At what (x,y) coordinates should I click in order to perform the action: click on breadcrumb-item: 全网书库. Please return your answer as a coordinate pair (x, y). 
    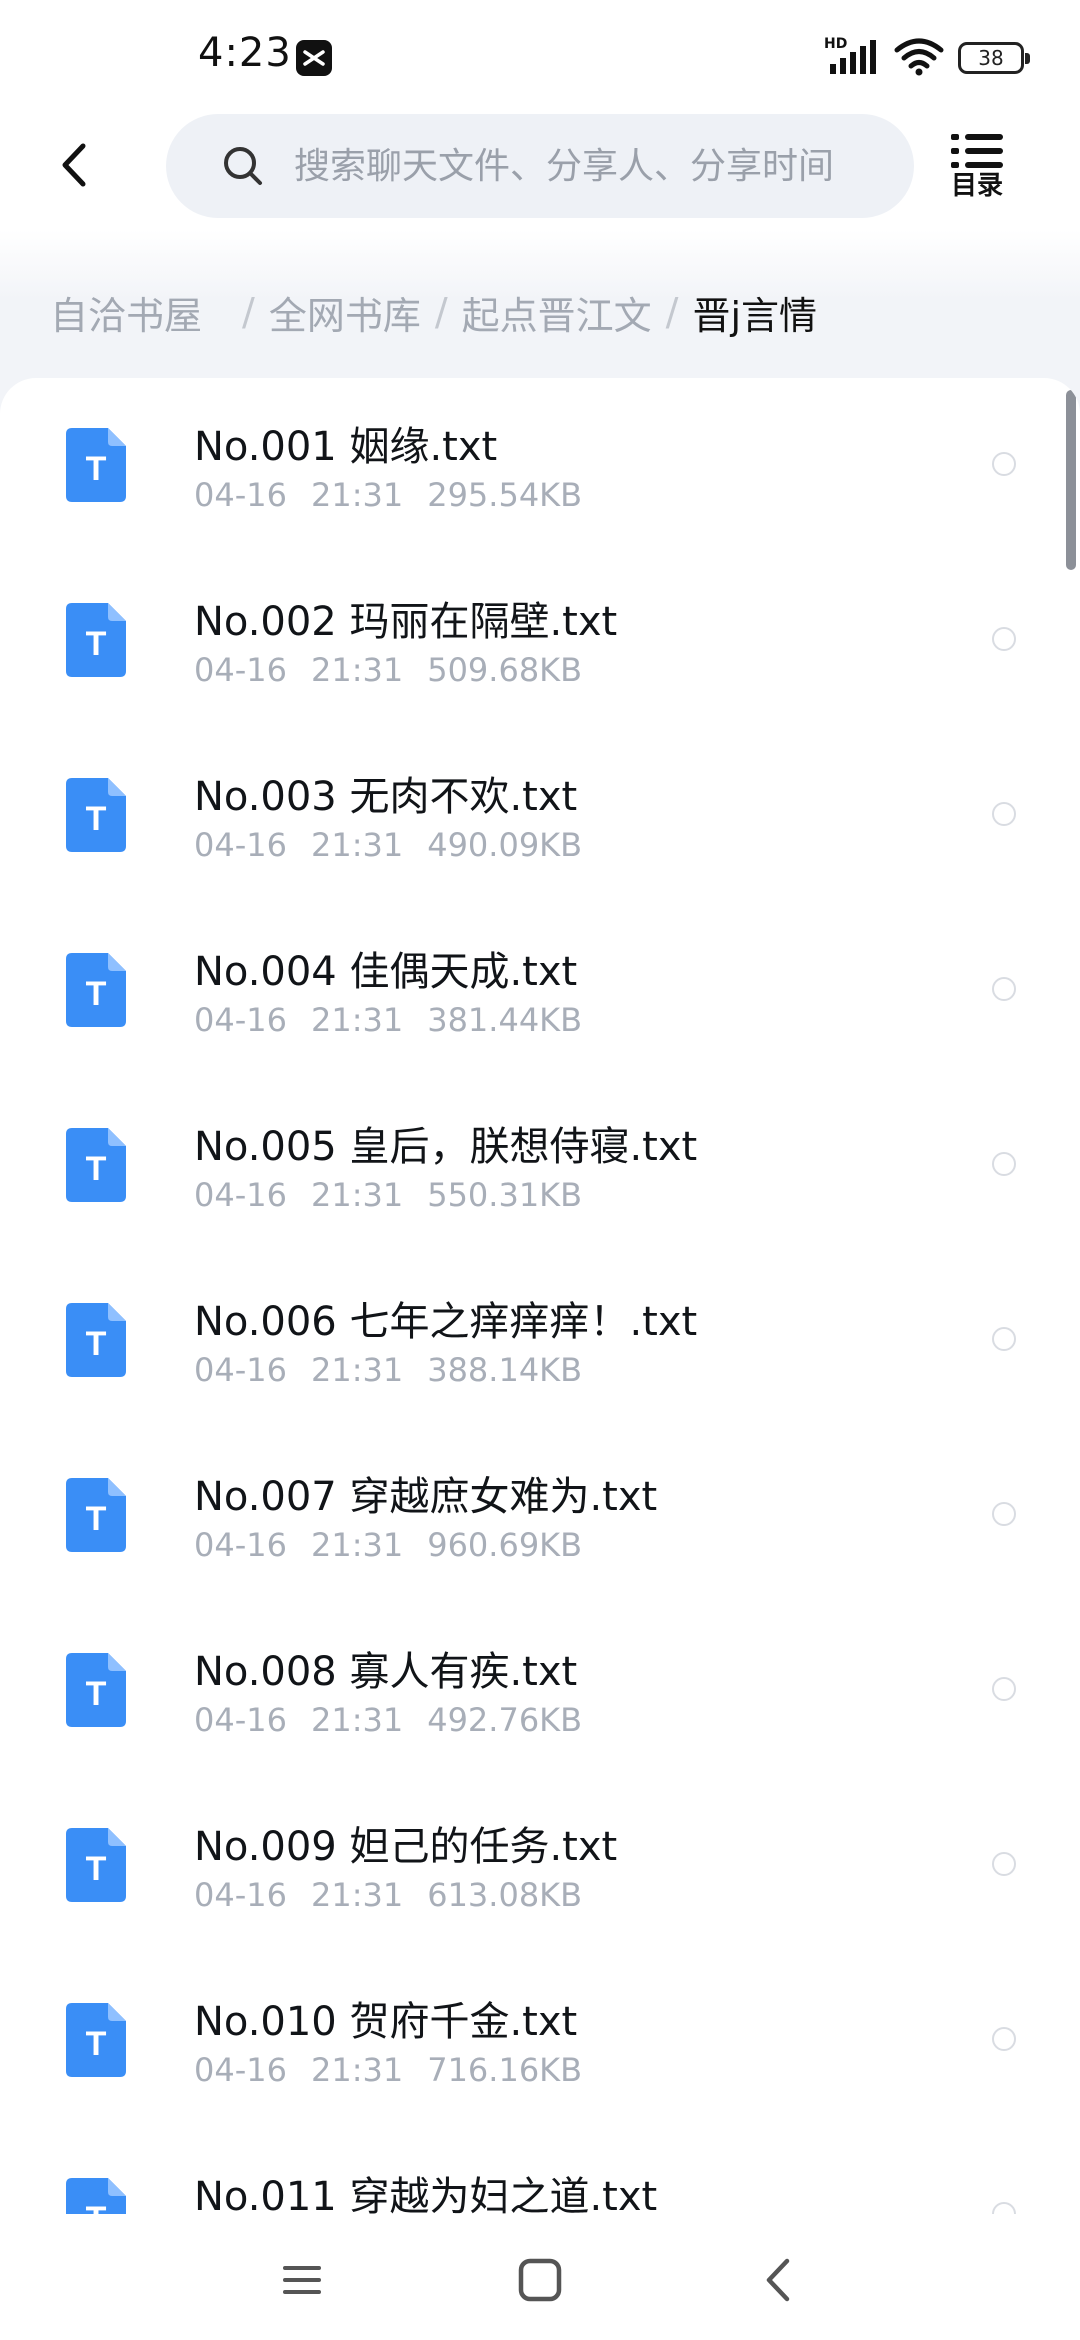
    Looking at the image, I should click on (345, 312).